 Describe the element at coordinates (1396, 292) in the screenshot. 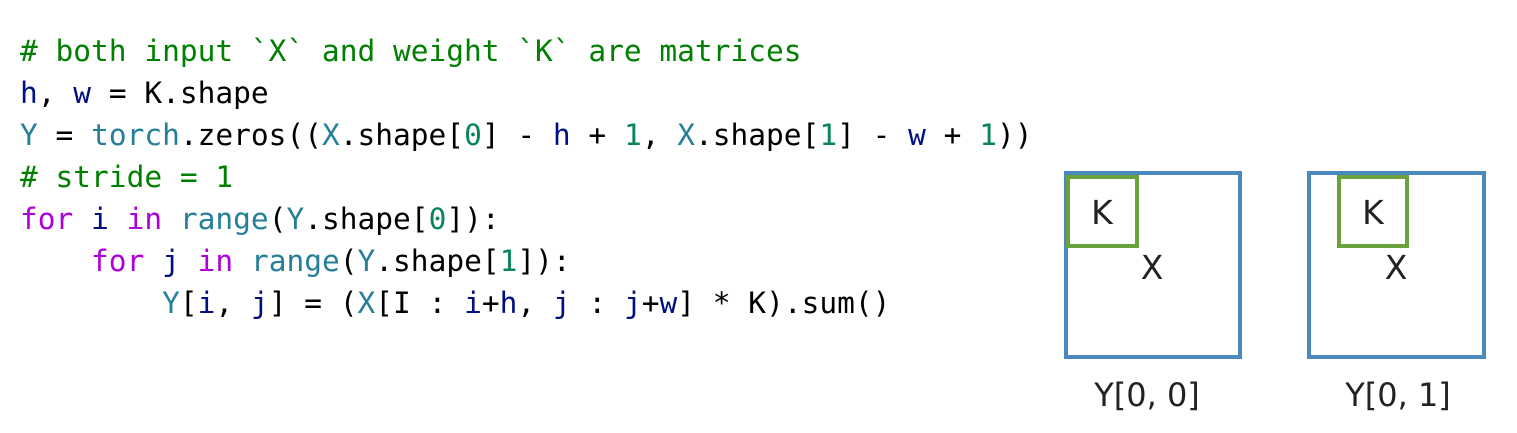

I see `panel-y01: K X Y[0, 1]` at that location.